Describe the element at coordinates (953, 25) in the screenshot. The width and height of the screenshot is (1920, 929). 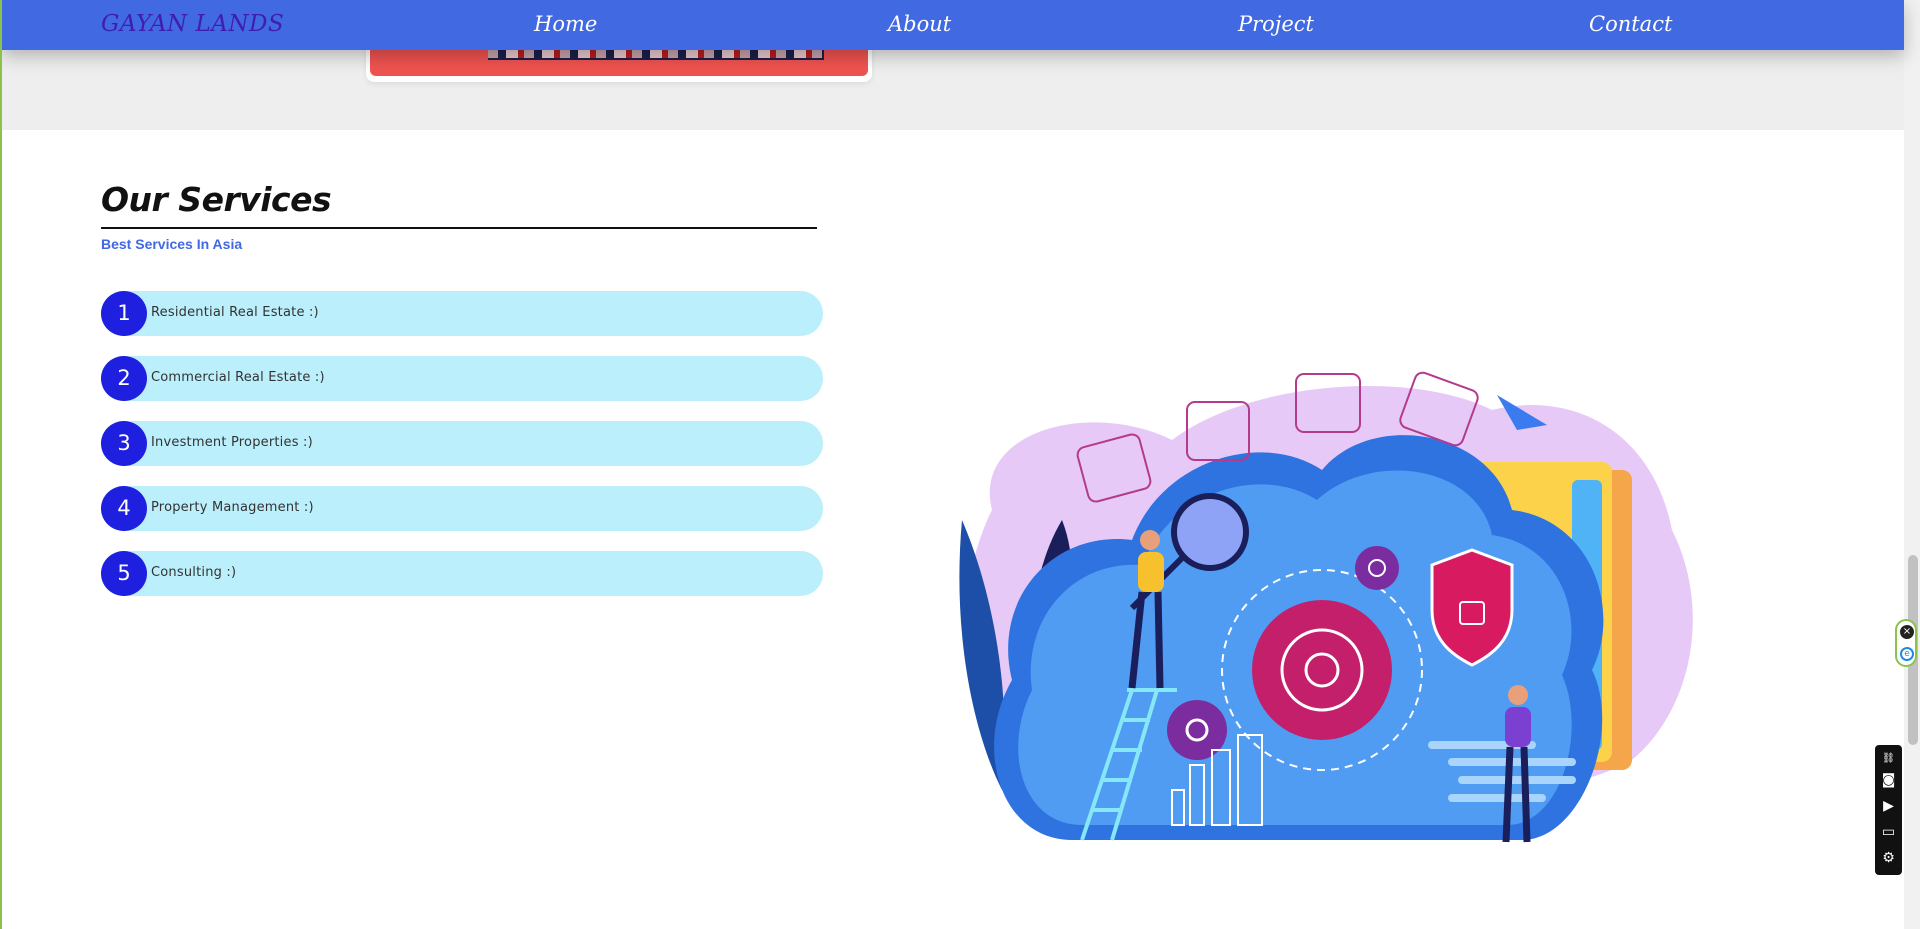
I see `top-navbar: GAYAN LANDS Home About Project Contact` at that location.